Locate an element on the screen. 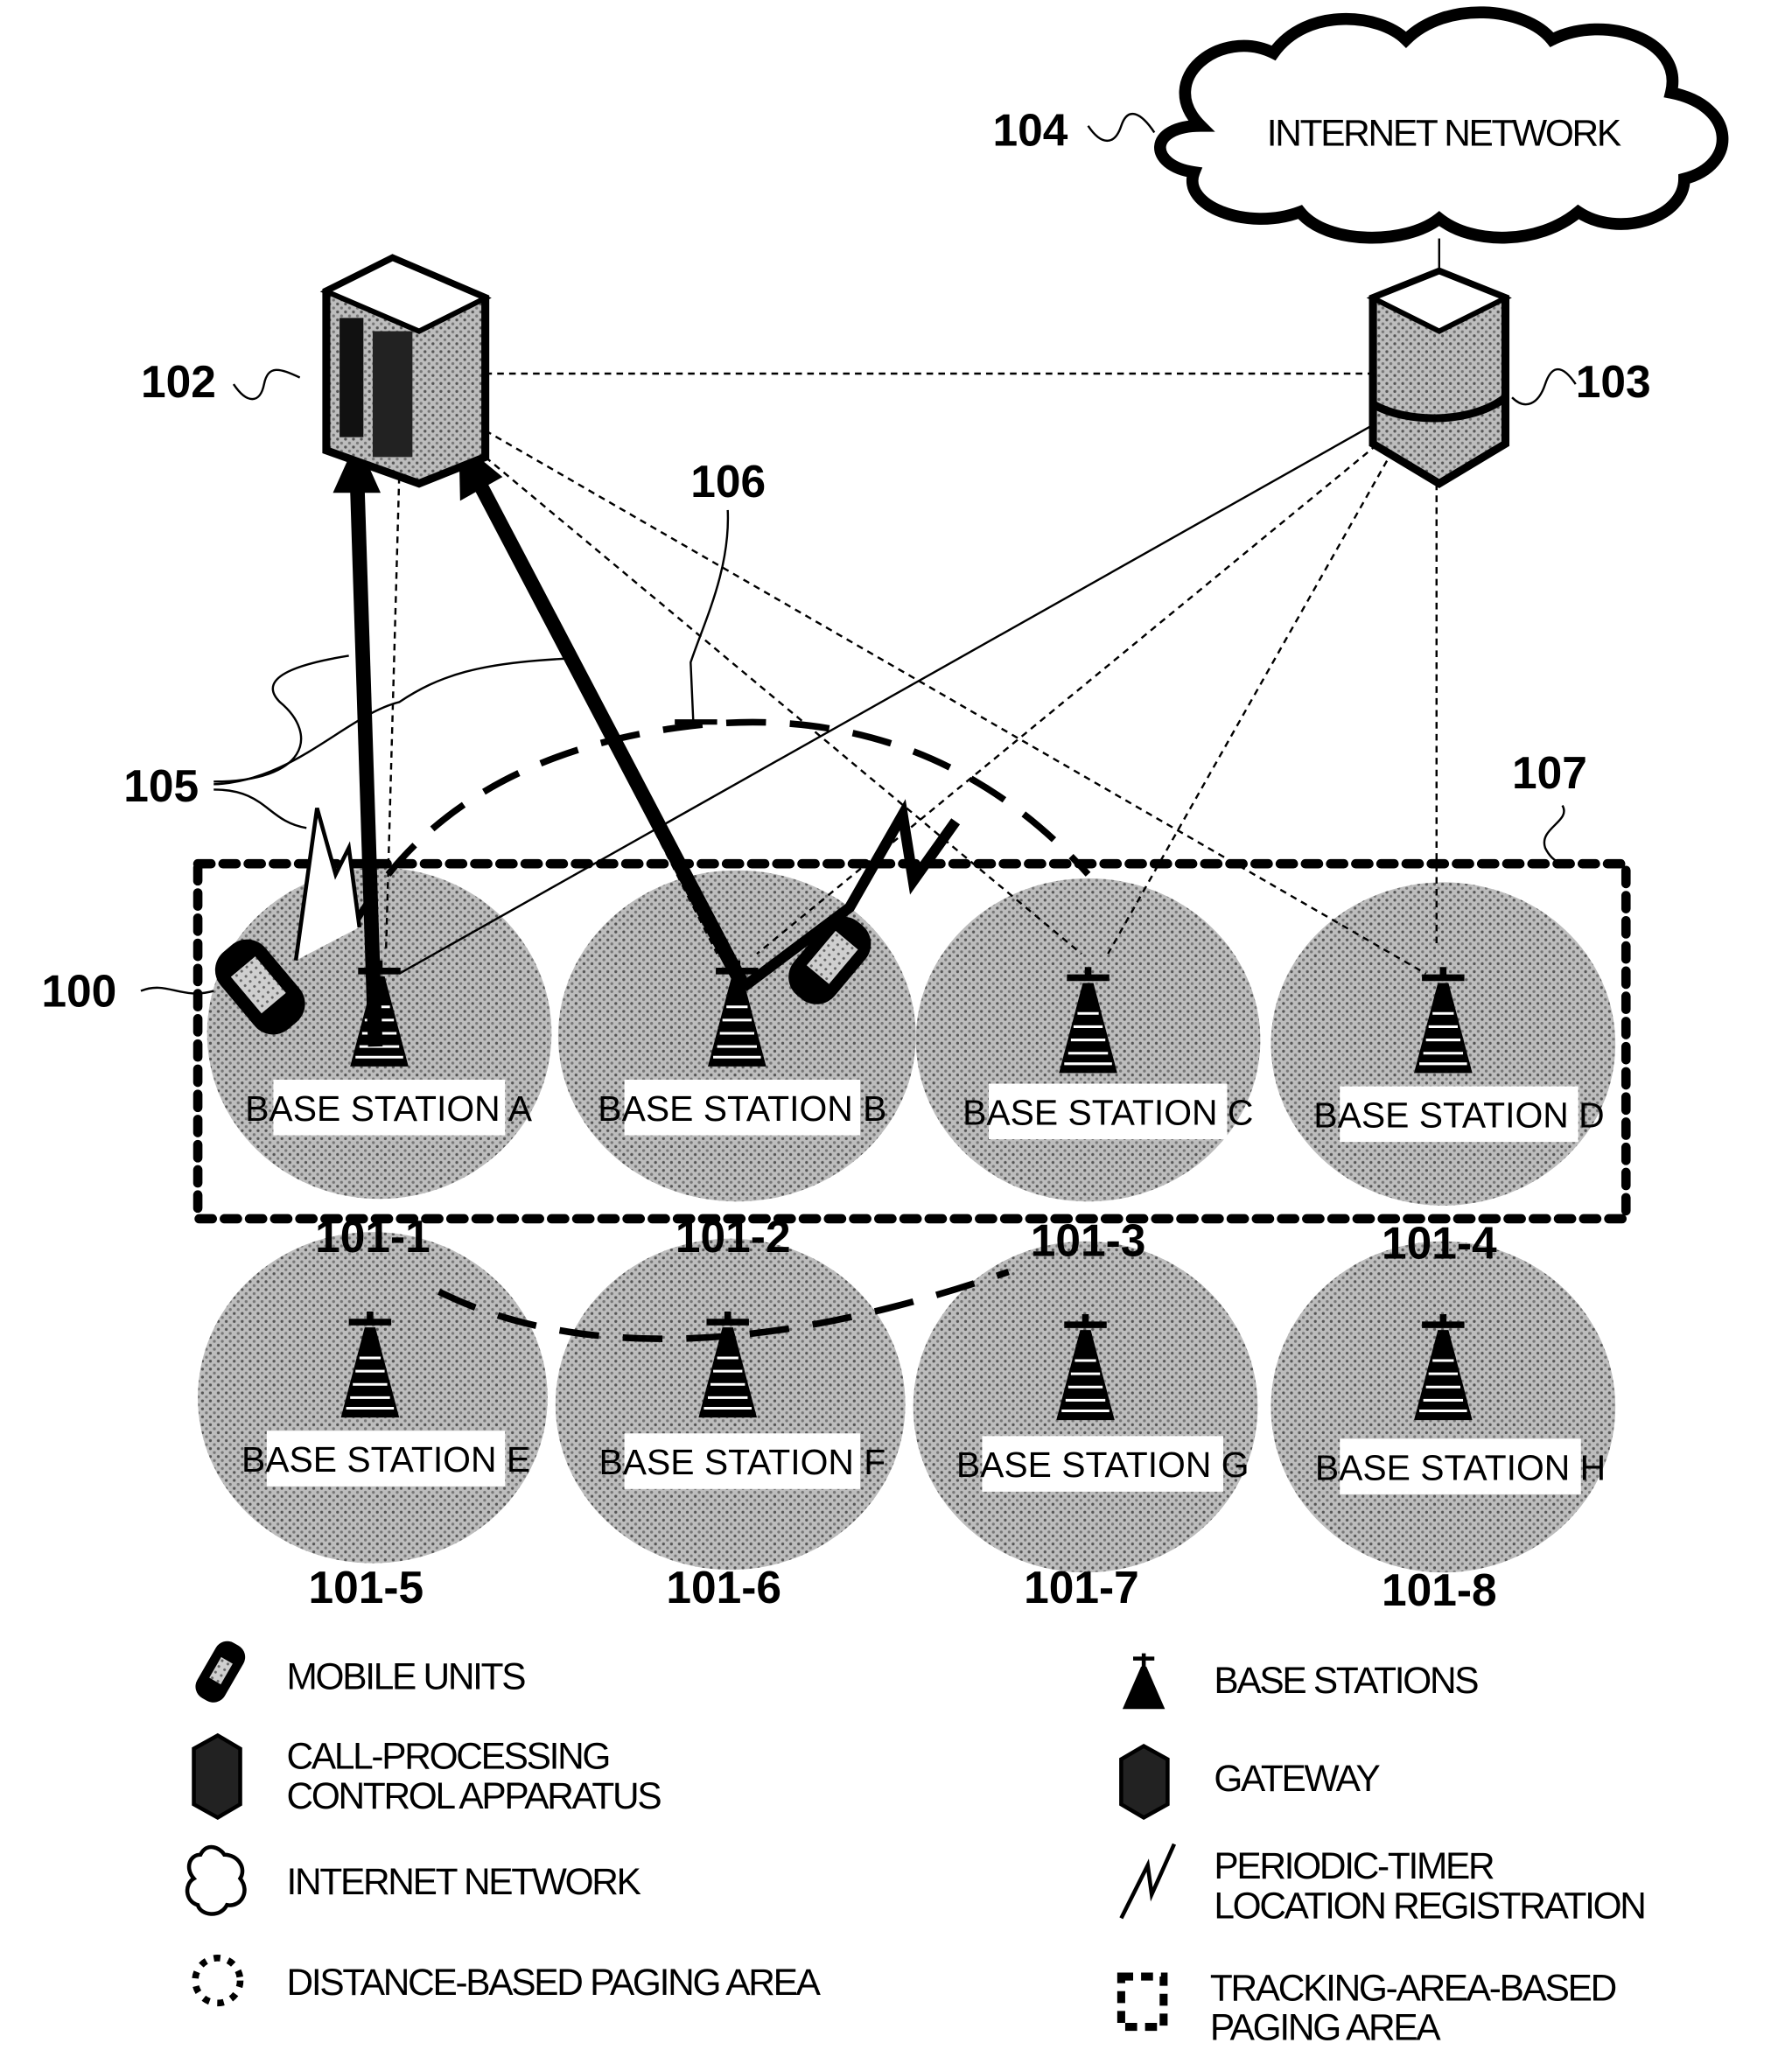  ref-103: 103 is located at coordinates (1613, 381).